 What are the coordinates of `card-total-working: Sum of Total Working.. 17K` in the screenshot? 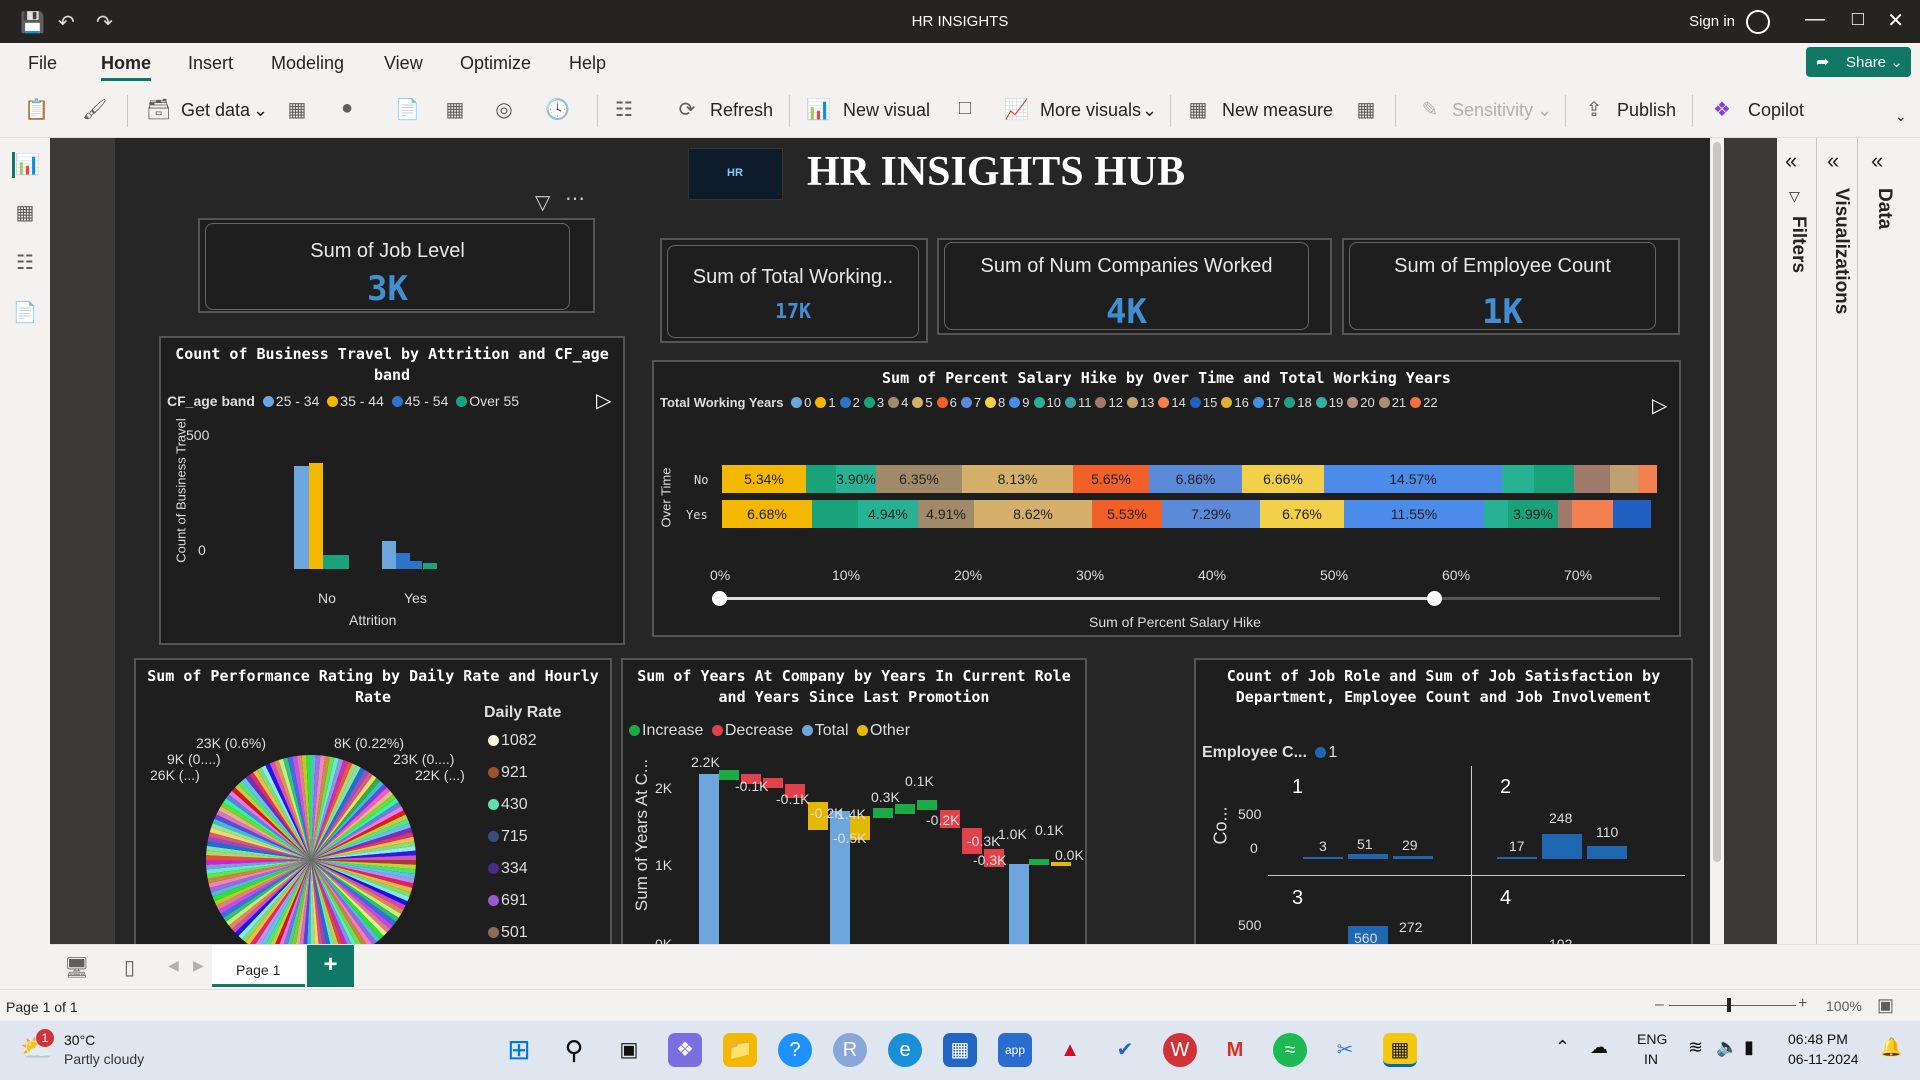 It's located at (794, 290).